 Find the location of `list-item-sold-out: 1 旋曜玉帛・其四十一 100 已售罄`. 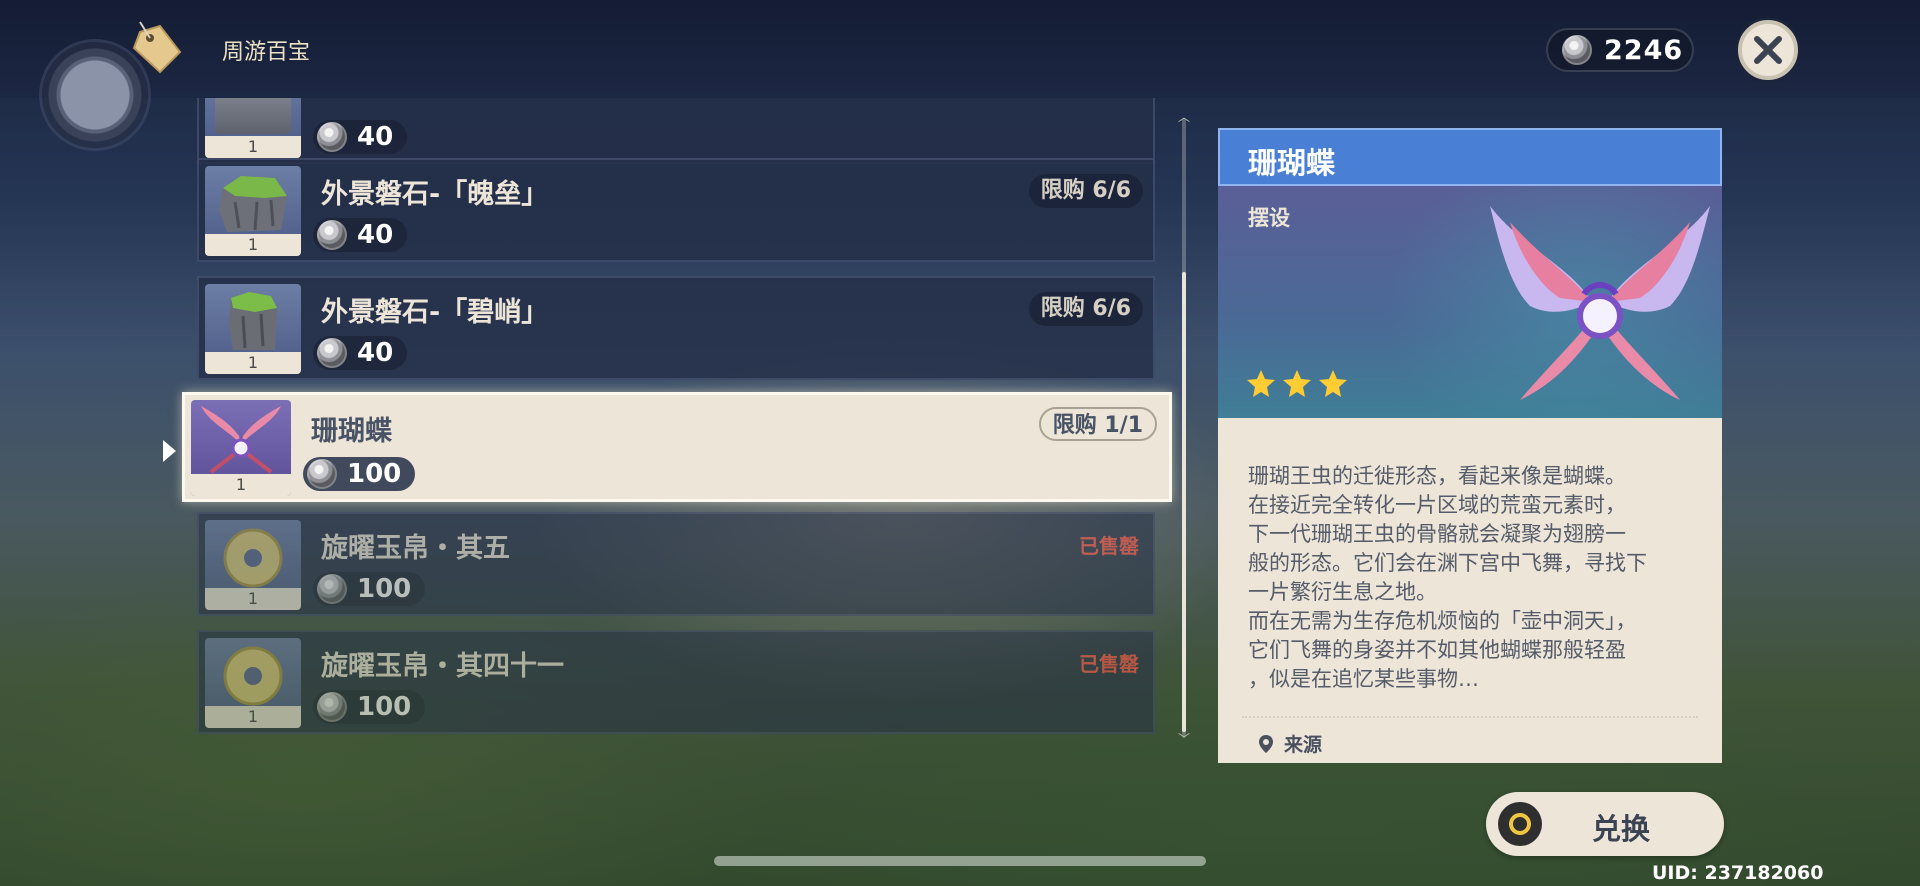

list-item-sold-out: 1 旋曜玉帛・其四十一 100 已售罄 is located at coordinates (676, 682).